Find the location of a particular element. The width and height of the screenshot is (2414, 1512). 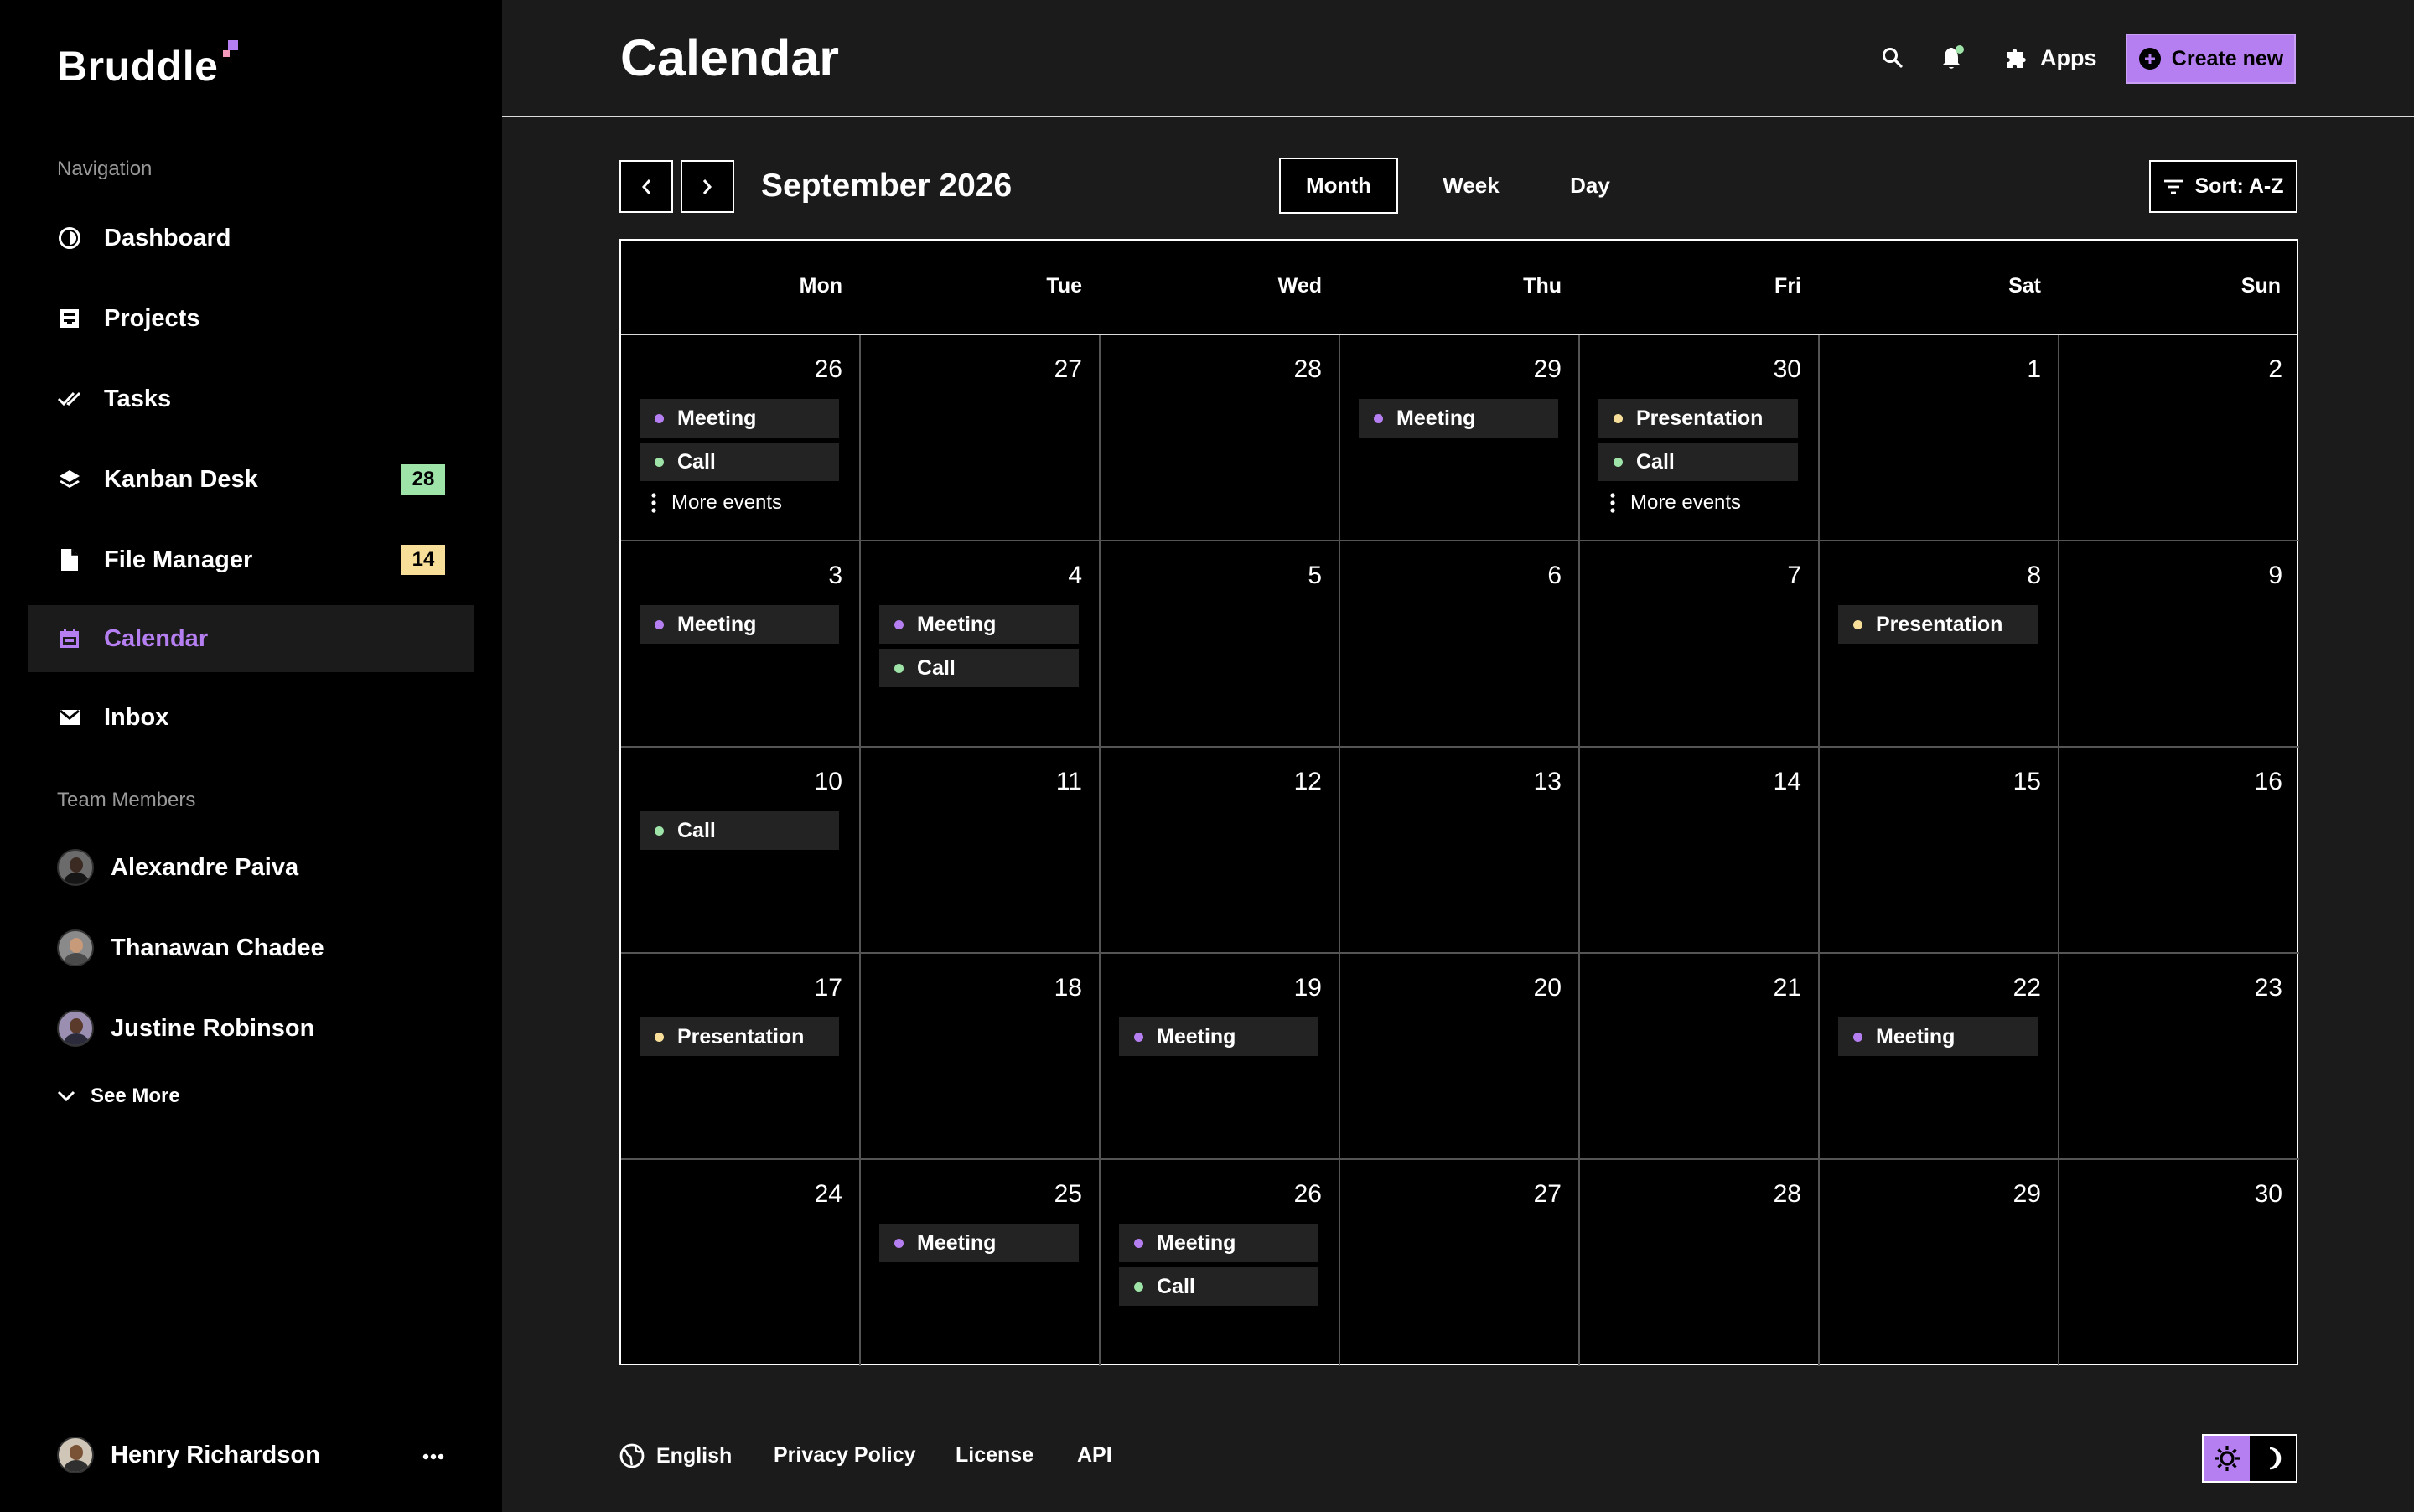

view-week-button: Week is located at coordinates (1471, 186).